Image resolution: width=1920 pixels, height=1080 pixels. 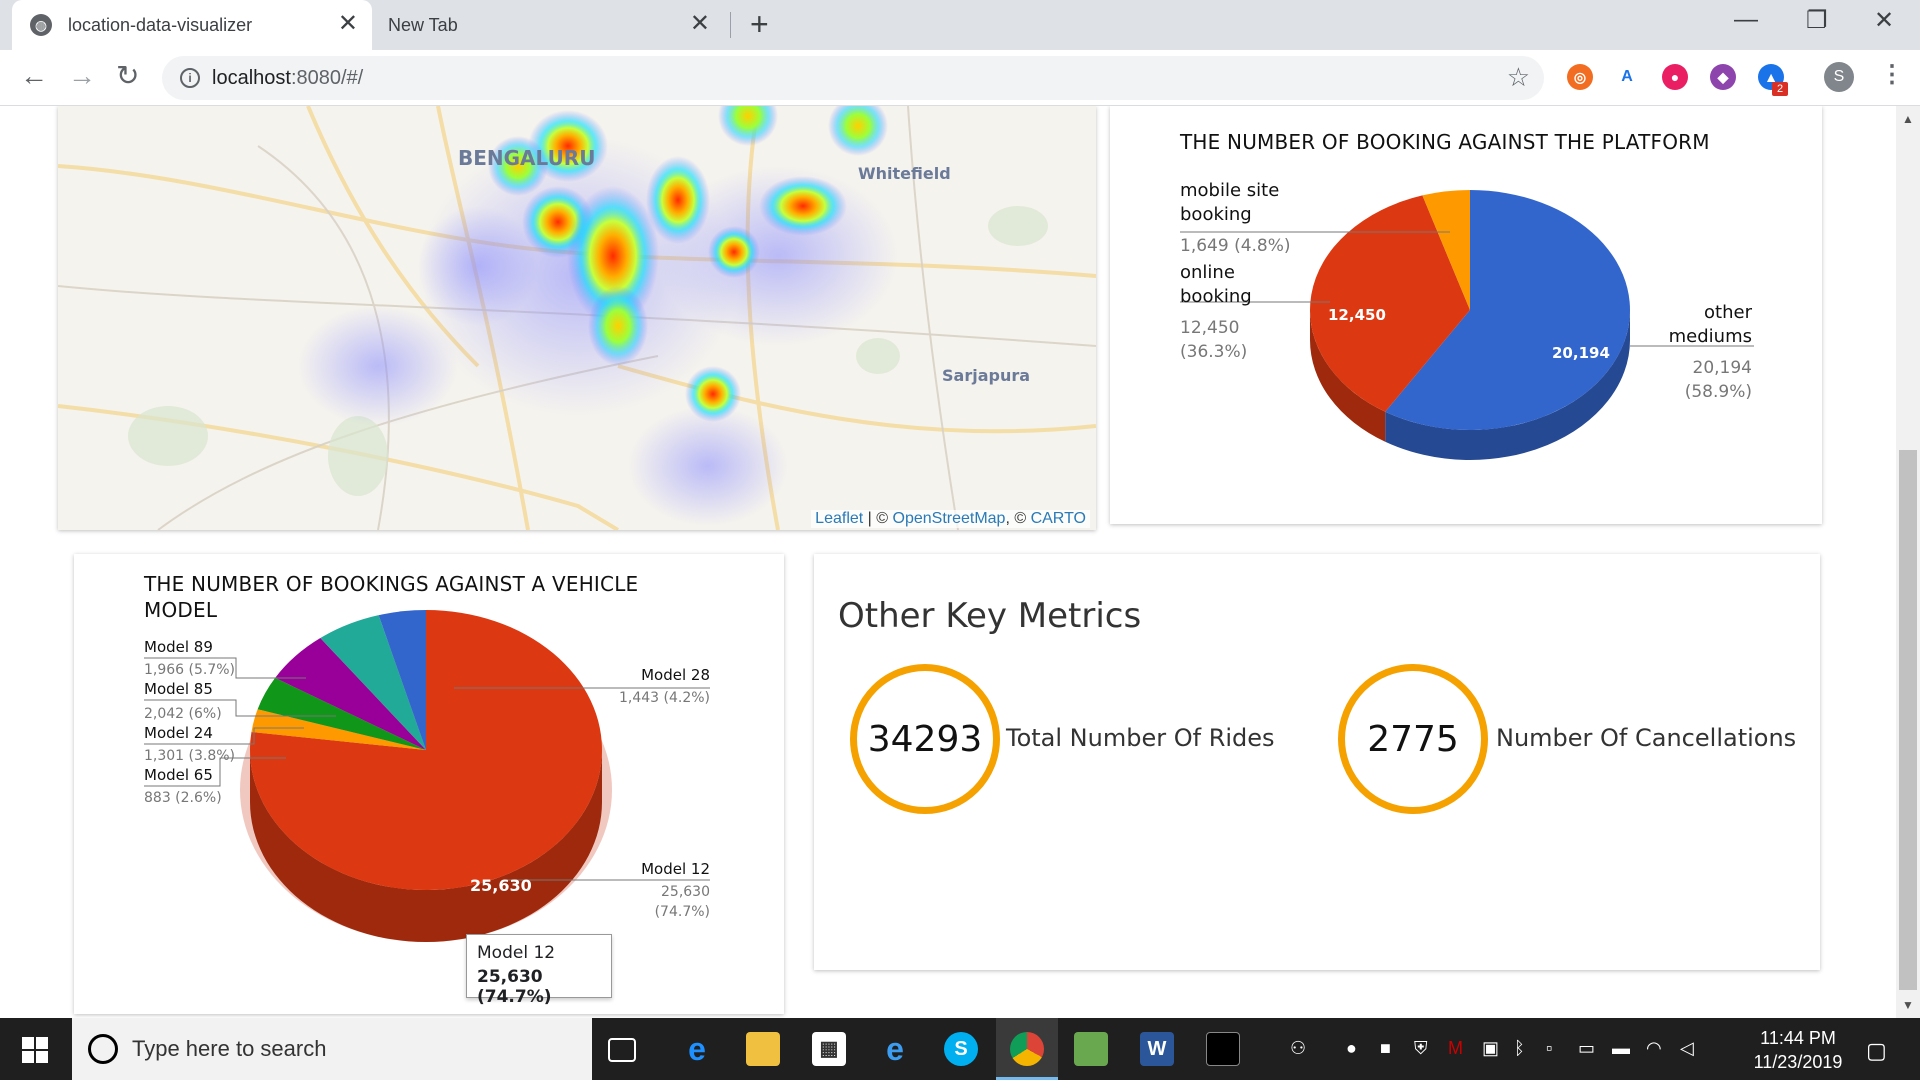 What do you see at coordinates (178, 689) in the screenshot?
I see `label-model-85: Model 85` at bounding box center [178, 689].